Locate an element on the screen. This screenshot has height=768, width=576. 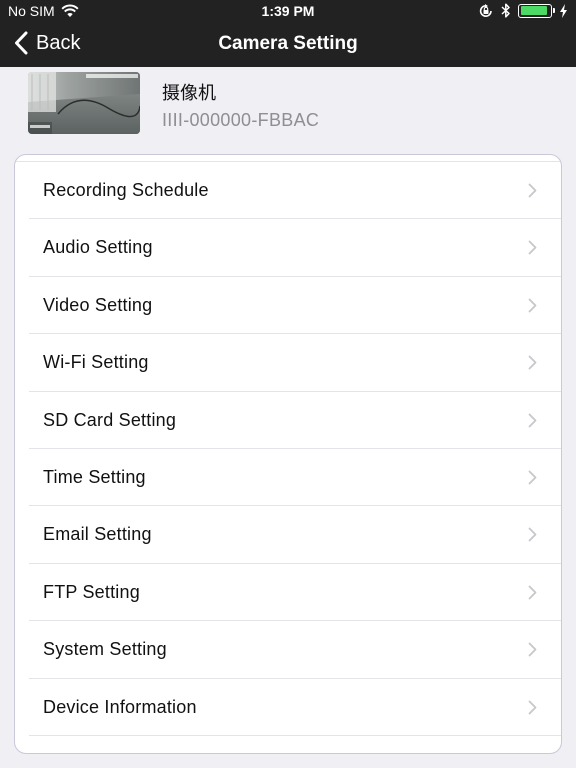
status-bar-right is located at coordinates (523, 10).